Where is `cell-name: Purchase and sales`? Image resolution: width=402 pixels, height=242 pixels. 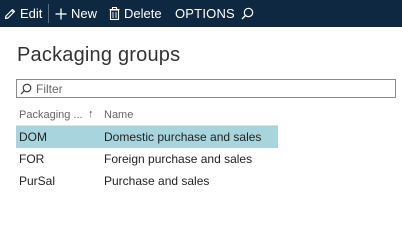
cell-name: Purchase and sales is located at coordinates (157, 181).